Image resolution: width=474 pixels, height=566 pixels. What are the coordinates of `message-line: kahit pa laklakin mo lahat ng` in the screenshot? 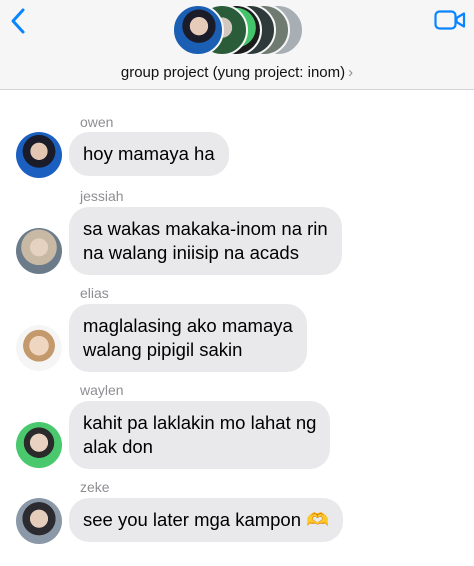 It's located at (200, 422).